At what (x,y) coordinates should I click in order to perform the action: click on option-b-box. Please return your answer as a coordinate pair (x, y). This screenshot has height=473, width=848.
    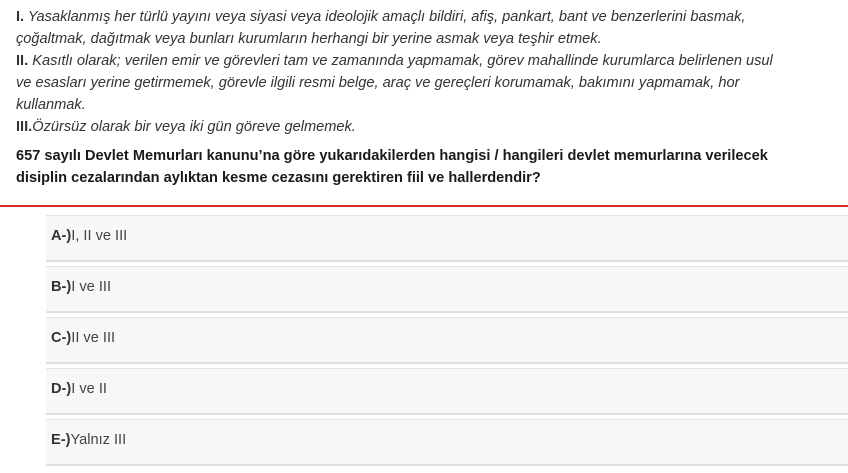
    Looking at the image, I should click on (447, 289).